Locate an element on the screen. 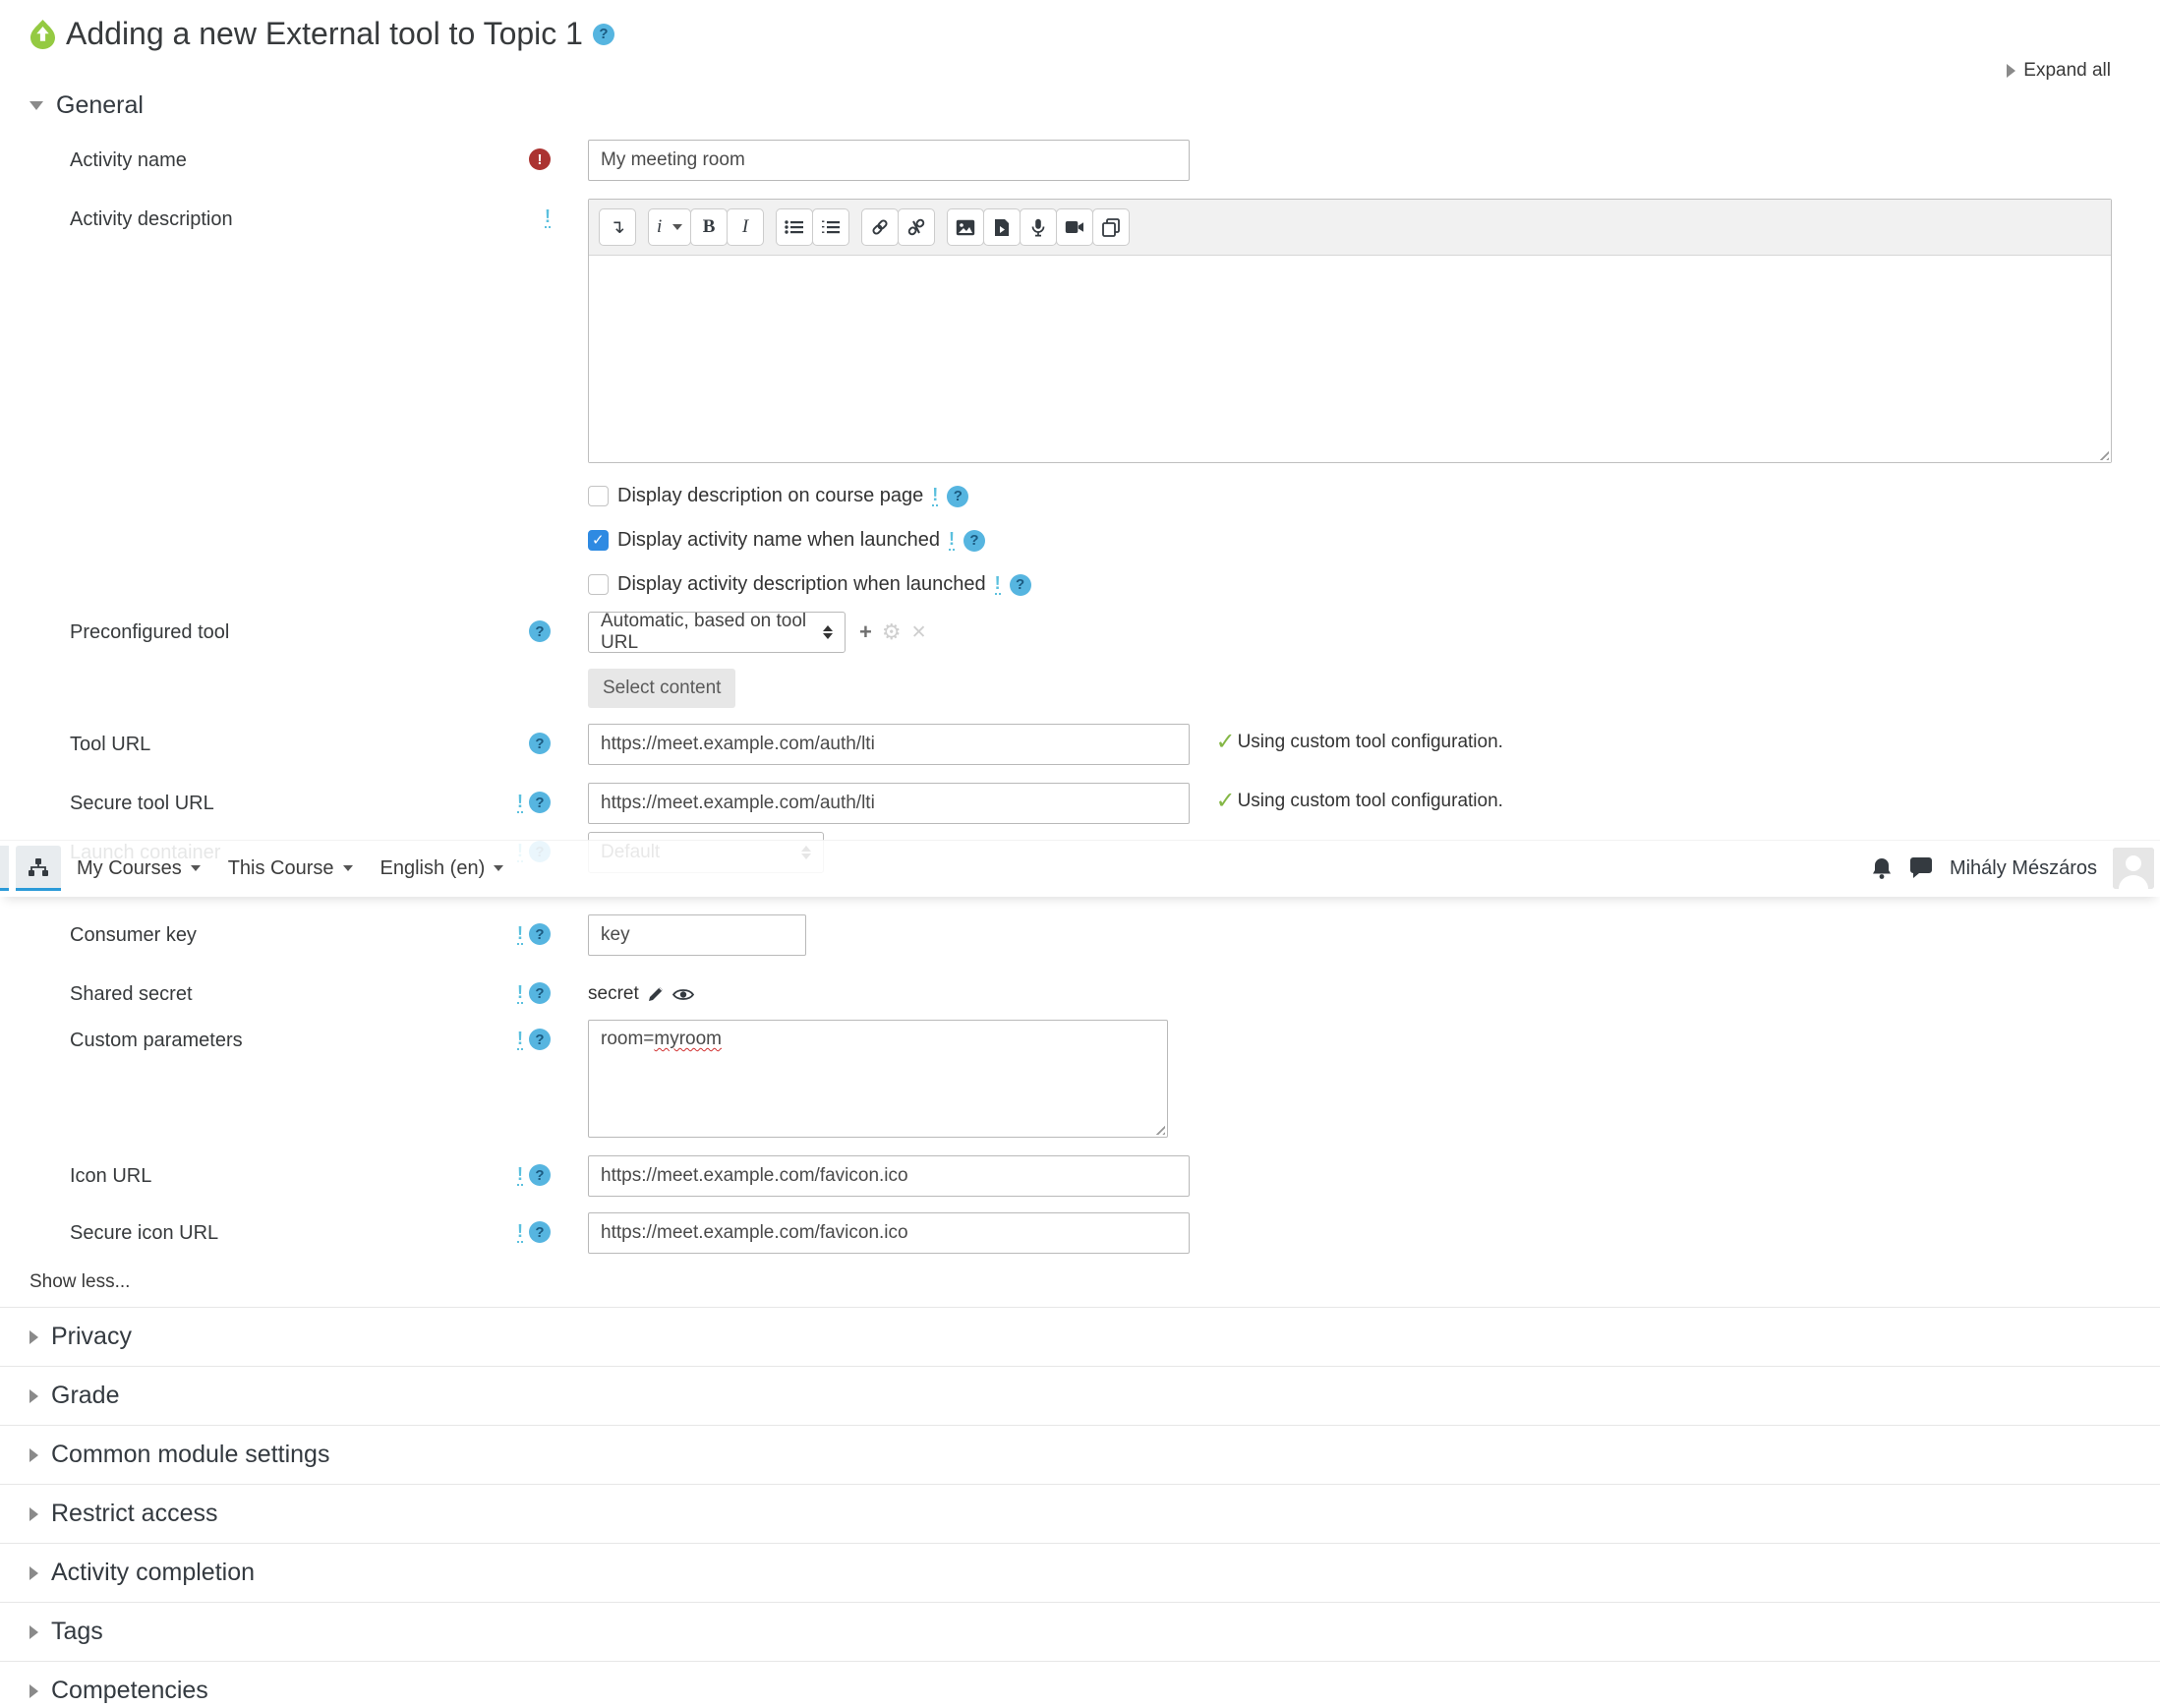 This screenshot has height=1708, width=2160. row-icon-url: Icon URL !? is located at coordinates (1080, 1176).